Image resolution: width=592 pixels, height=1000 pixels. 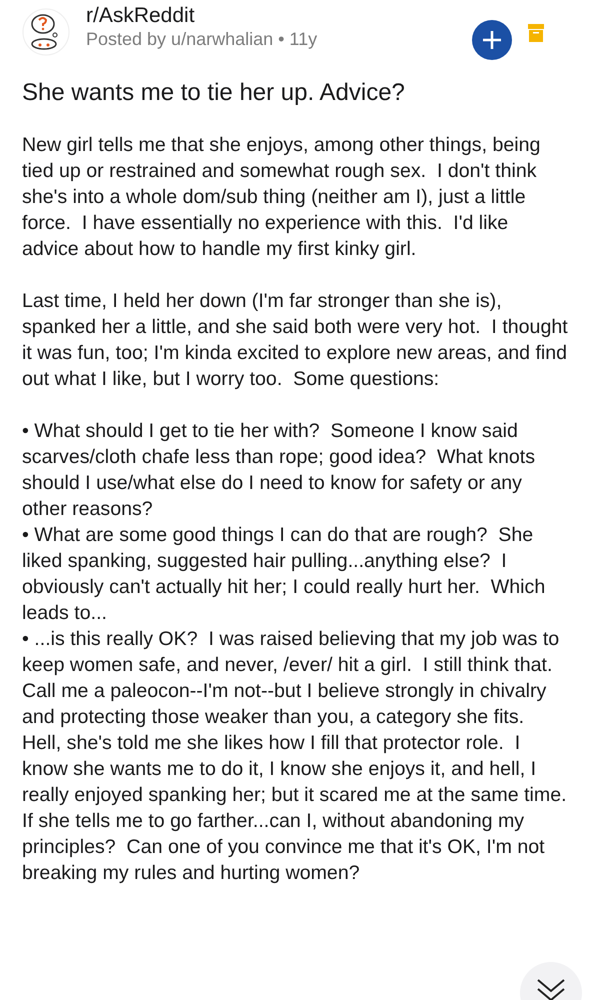 What do you see at coordinates (279, 470) in the screenshot?
I see `body-paragraph: • What should I get to tie her with? Someone I know said scarves/cloth chafe less than rope; good idea? What knots should I use/what else do I need to know for safety or any other reasons?` at bounding box center [279, 470].